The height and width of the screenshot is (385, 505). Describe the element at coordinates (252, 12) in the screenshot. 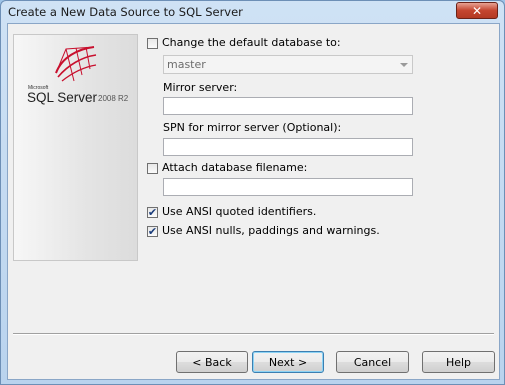

I see `title-bar: Create a New Data Source to SQL Server ✕` at that location.